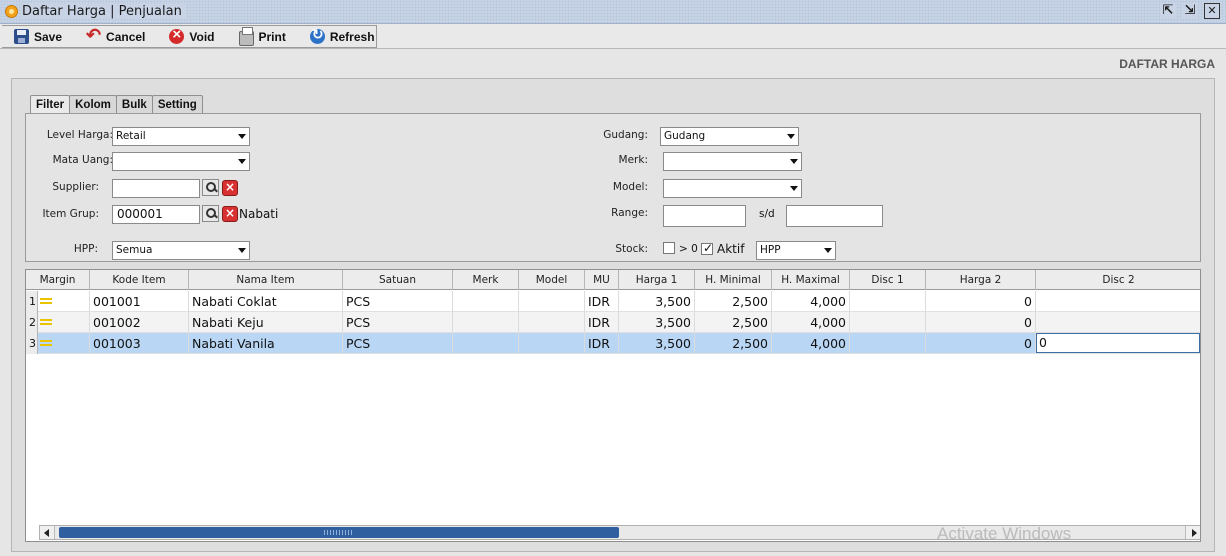 The width and height of the screenshot is (1226, 556). I want to click on stock-aktif-label: Aktif, so click(731, 249).